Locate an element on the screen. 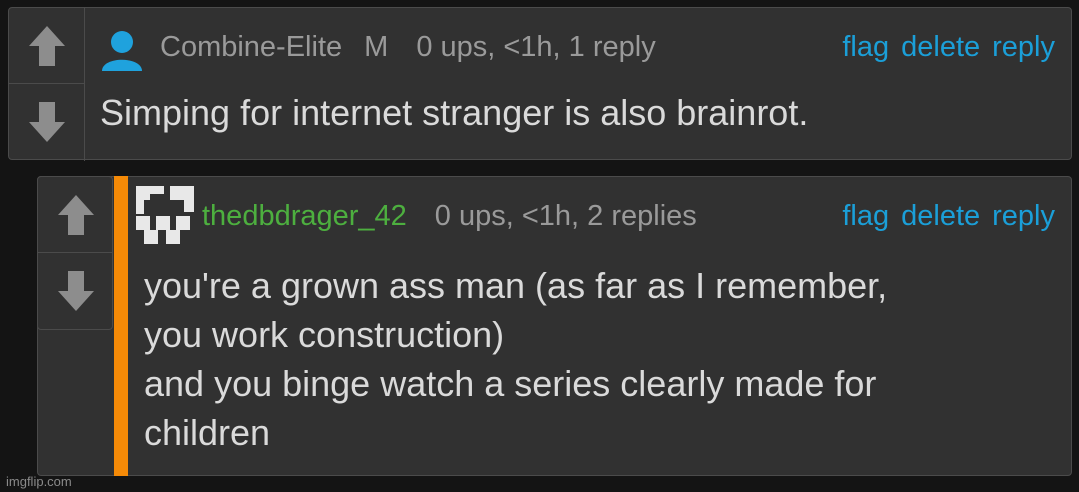 This screenshot has width=1079, height=492. user-avatar-icon is located at coordinates (122, 50).